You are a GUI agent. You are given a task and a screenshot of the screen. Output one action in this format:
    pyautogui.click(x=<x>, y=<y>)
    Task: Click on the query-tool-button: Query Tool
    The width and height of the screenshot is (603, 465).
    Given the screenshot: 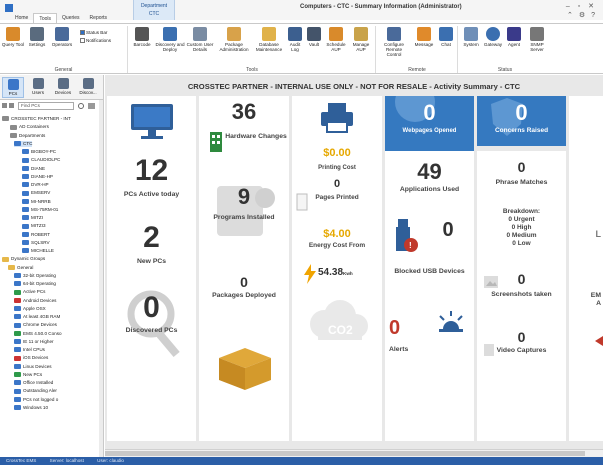 What is the action you would take?
    pyautogui.click(x=13, y=37)
    